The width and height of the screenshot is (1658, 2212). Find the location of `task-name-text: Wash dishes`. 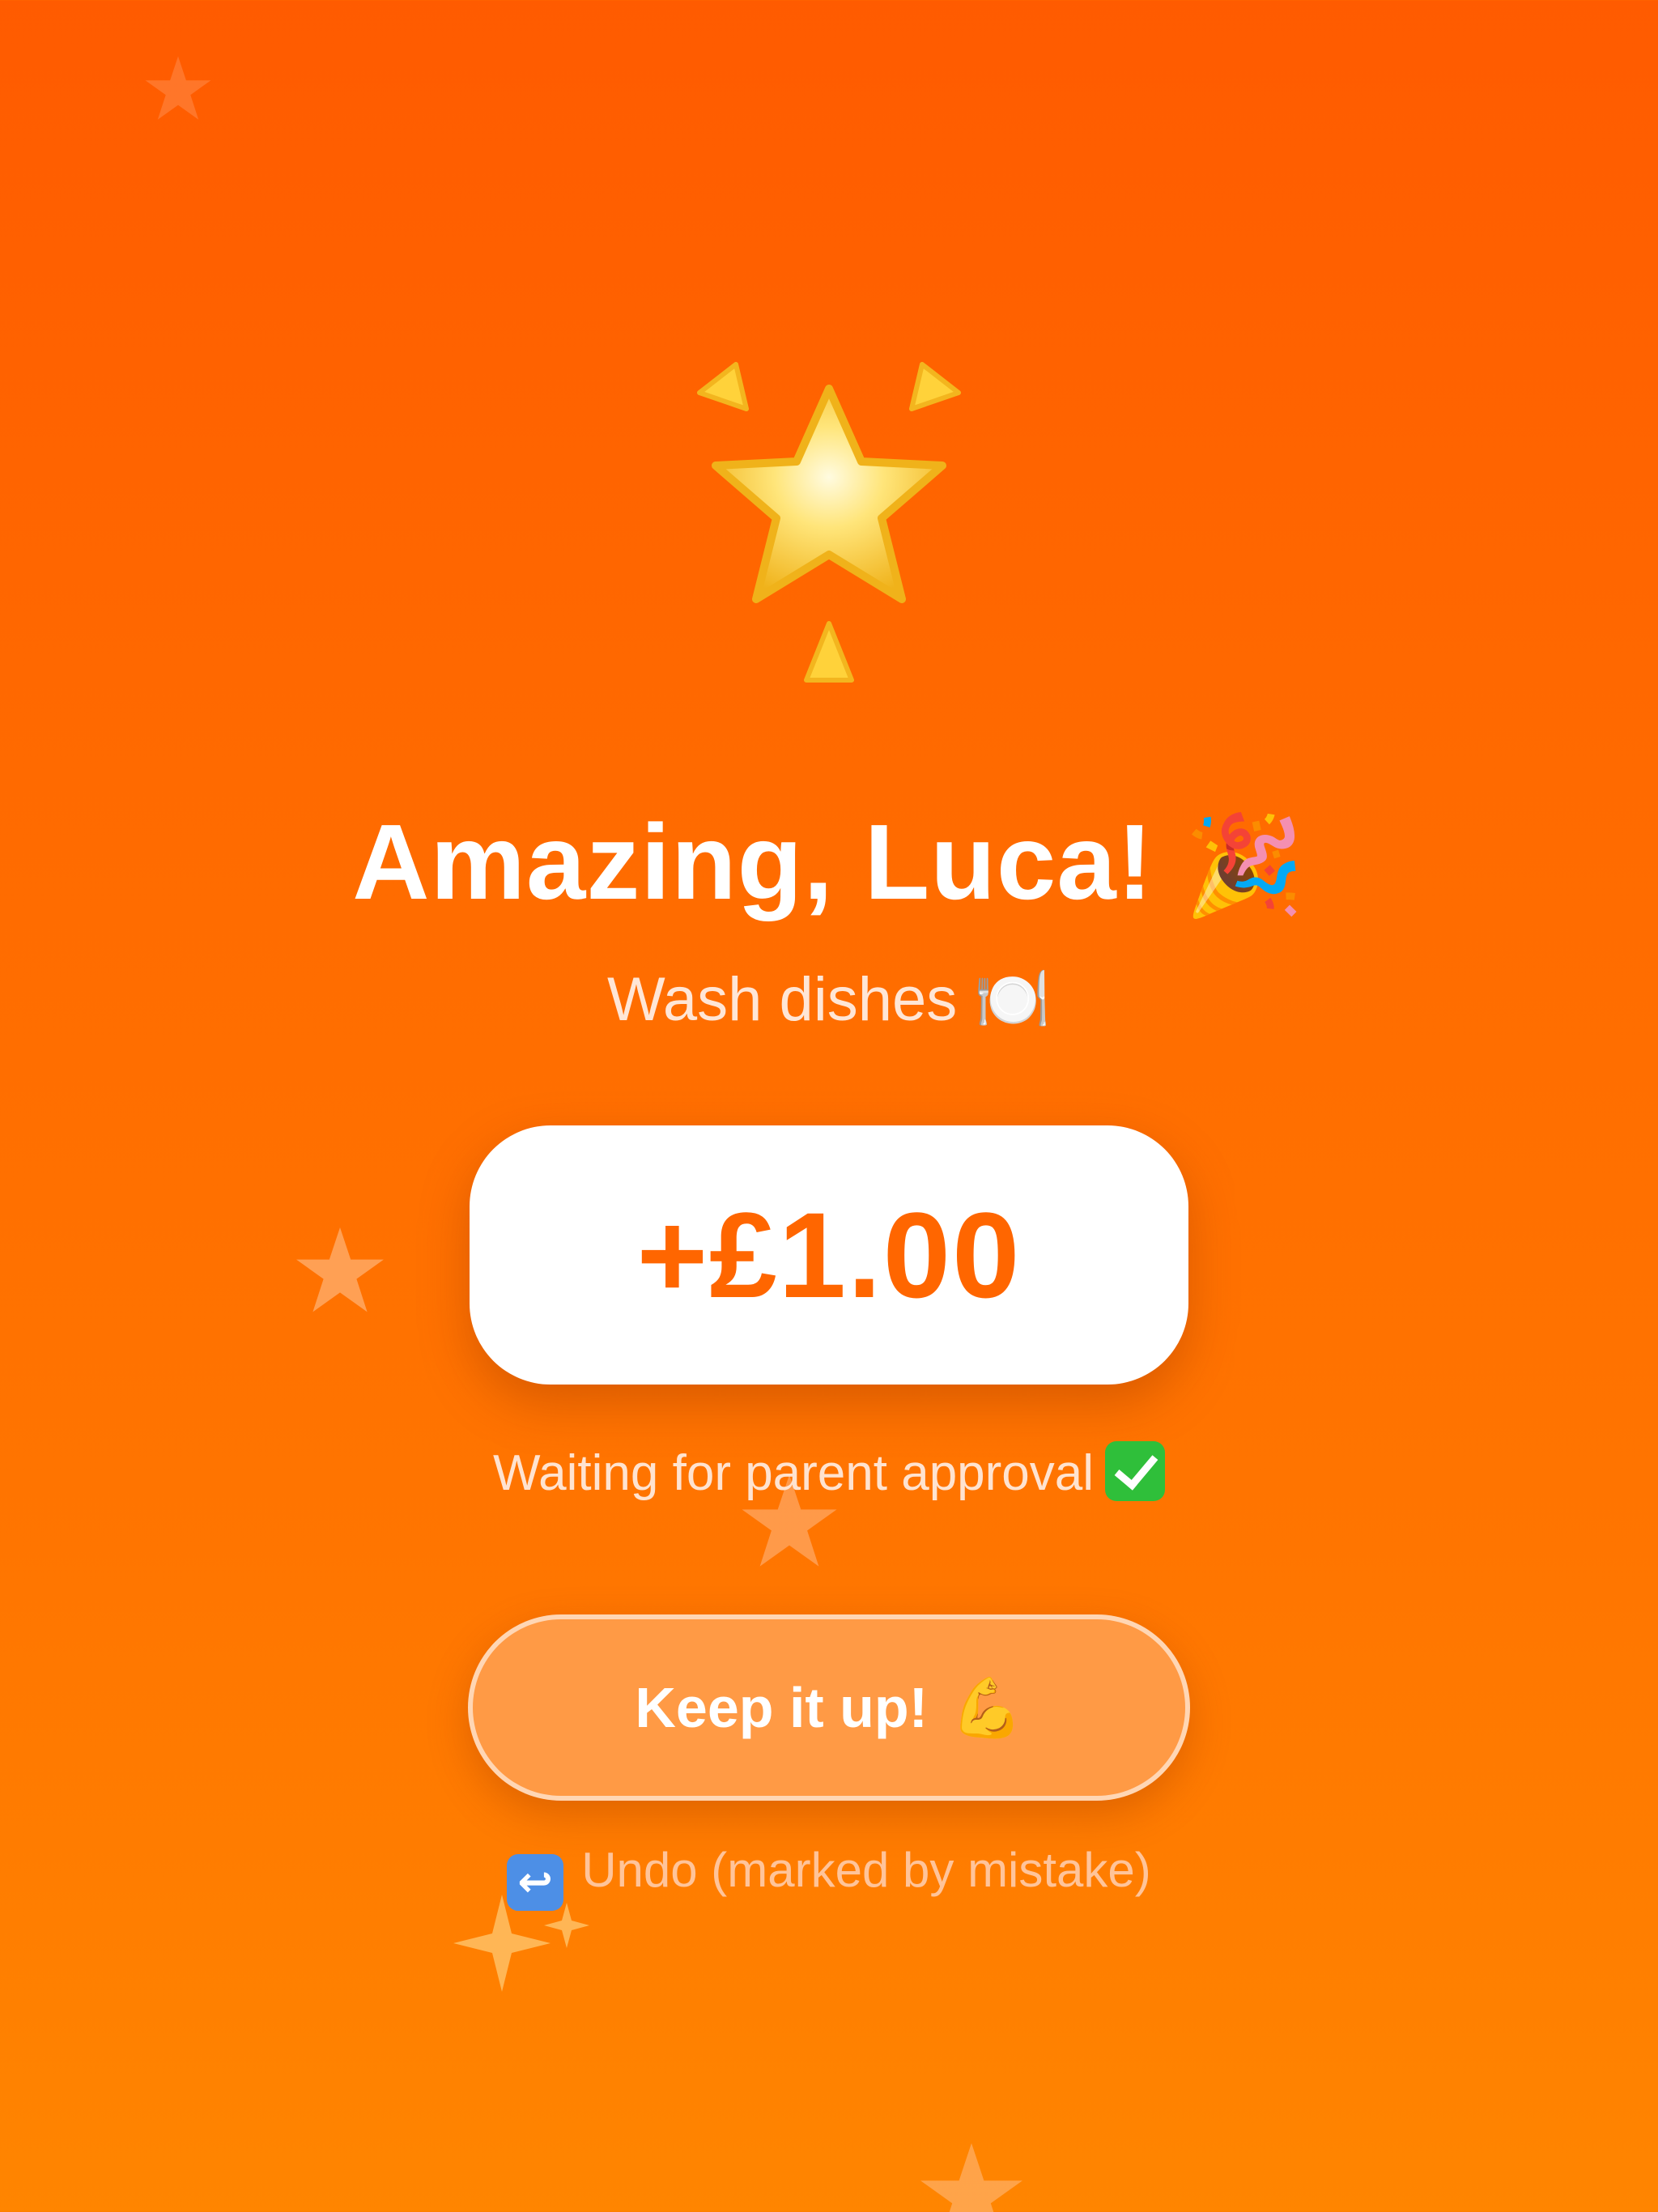

task-name-text: Wash dishes is located at coordinates (782, 1000).